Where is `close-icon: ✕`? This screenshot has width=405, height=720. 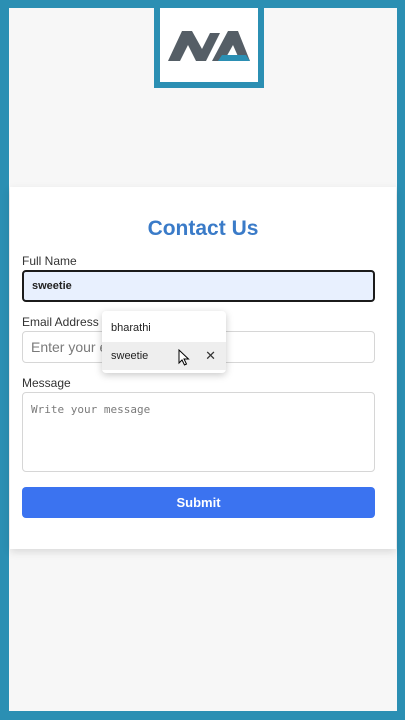 close-icon: ✕ is located at coordinates (210, 356).